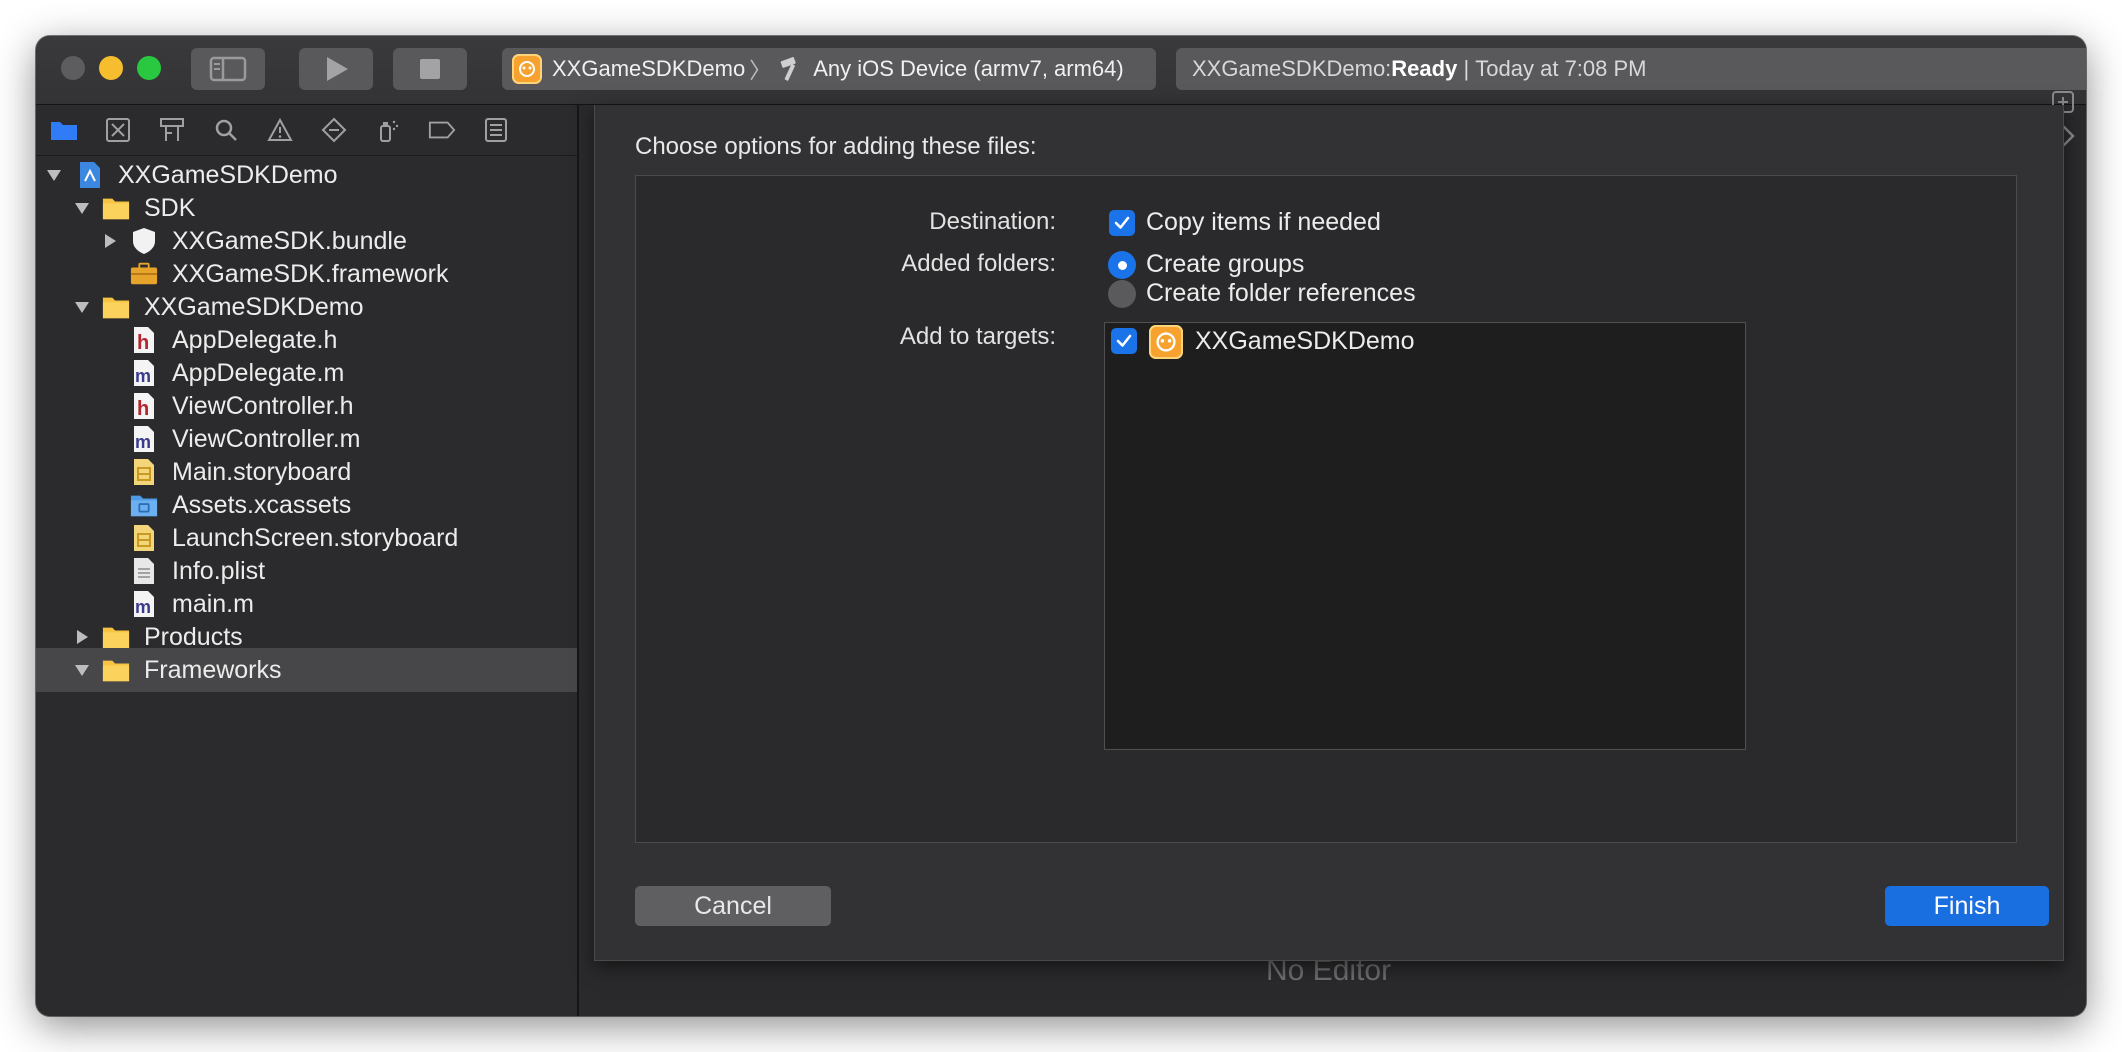 Image resolution: width=2122 pixels, height=1052 pixels. What do you see at coordinates (1561, 68) in the screenshot?
I see `status-time: Today at 7:08 PM` at bounding box center [1561, 68].